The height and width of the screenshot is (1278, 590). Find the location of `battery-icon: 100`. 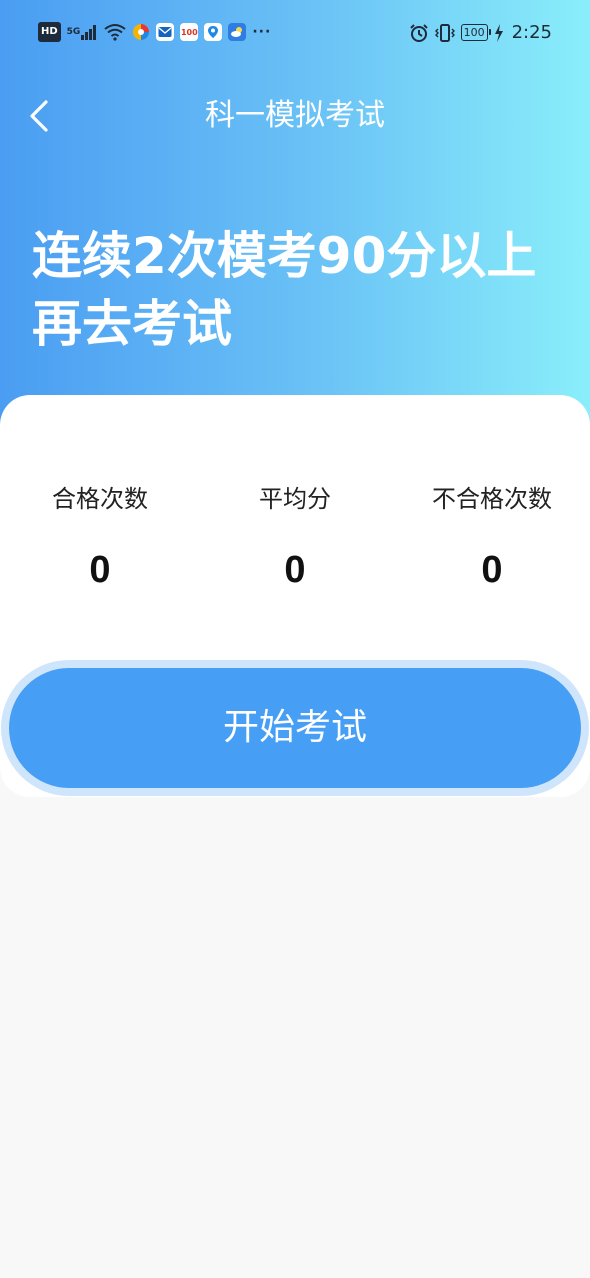

battery-icon: 100 is located at coordinates (475, 32).